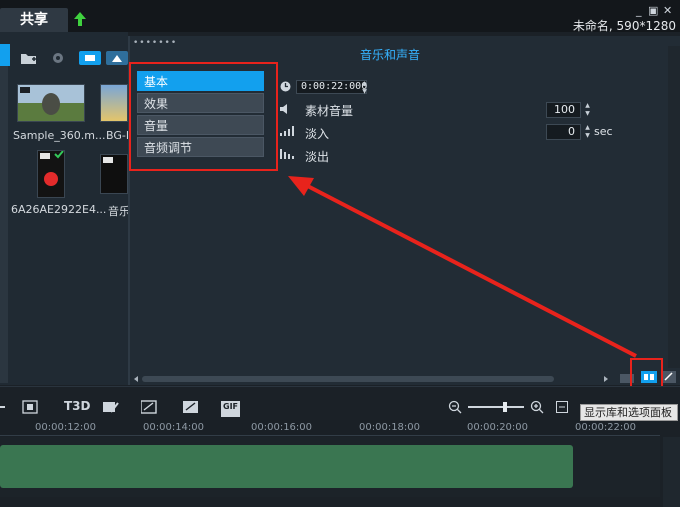 Image resolution: width=680 pixels, height=507 pixels. Describe the element at coordinates (5, 55) in the screenshot. I see `pin-icon` at that location.